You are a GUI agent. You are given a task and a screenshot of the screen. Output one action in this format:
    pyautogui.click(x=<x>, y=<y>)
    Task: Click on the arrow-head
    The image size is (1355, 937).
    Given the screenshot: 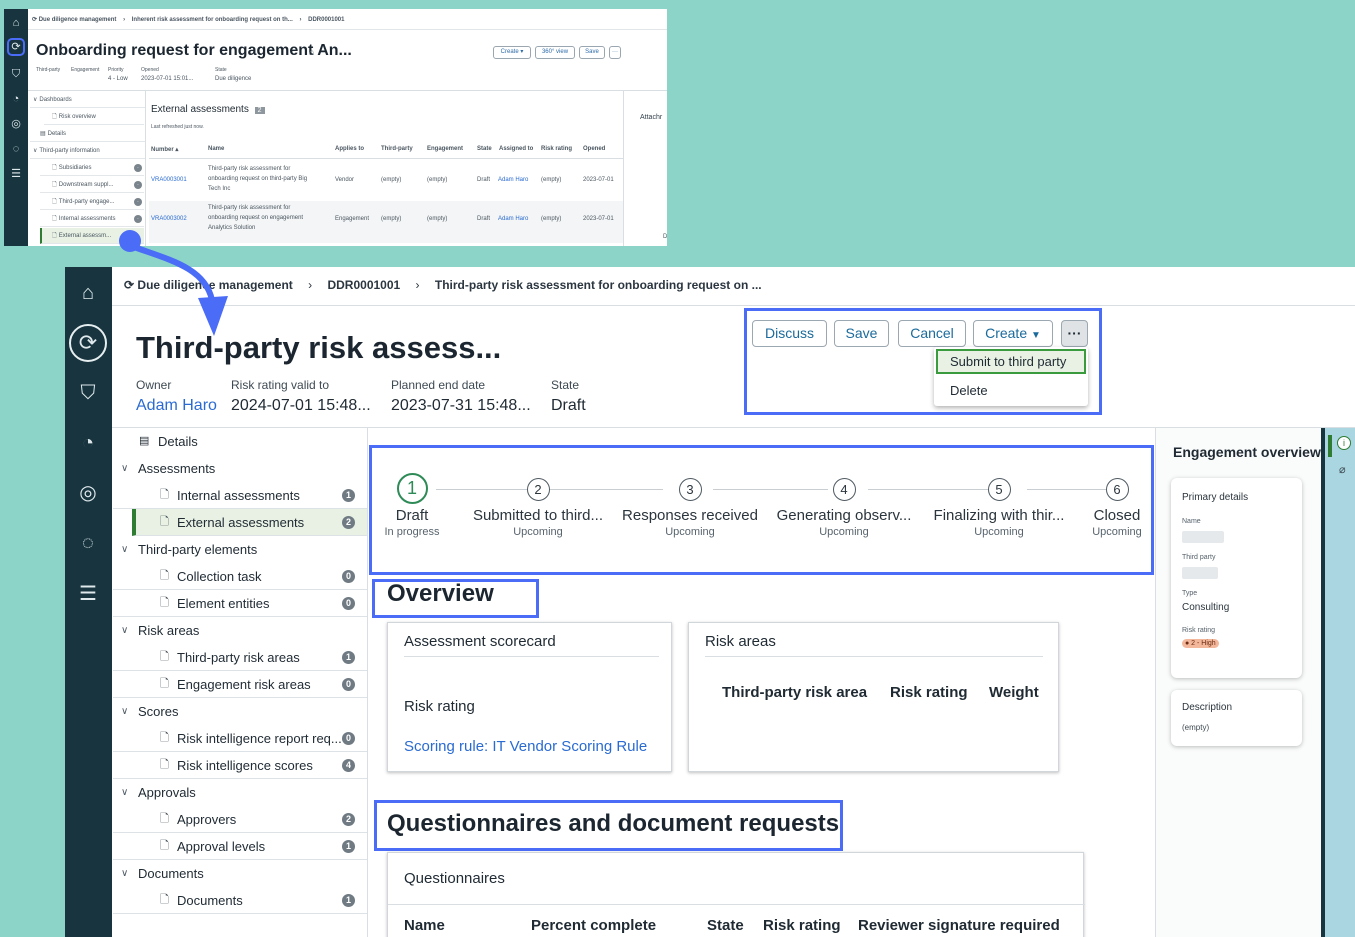 What is the action you would take?
    pyautogui.click(x=213, y=316)
    